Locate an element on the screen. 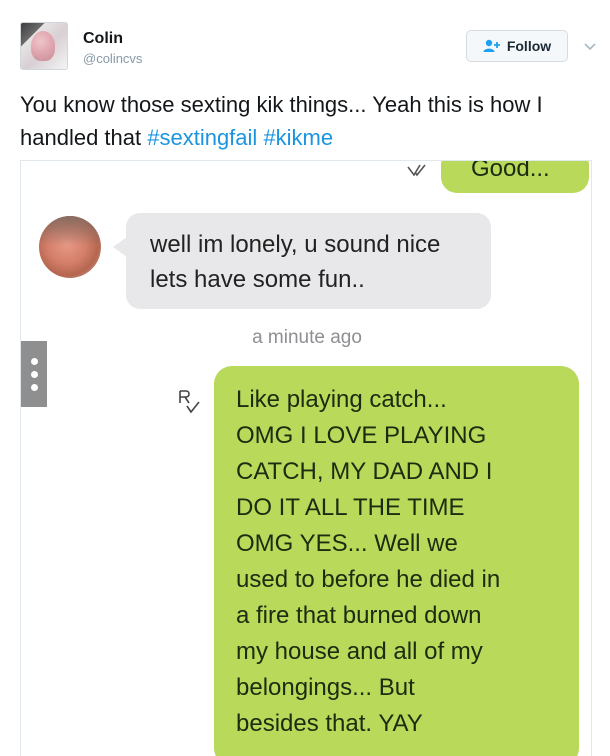 The height and width of the screenshot is (756, 610). tweet-header: Colin @colincvs Follow is located at coordinates (305, 42).